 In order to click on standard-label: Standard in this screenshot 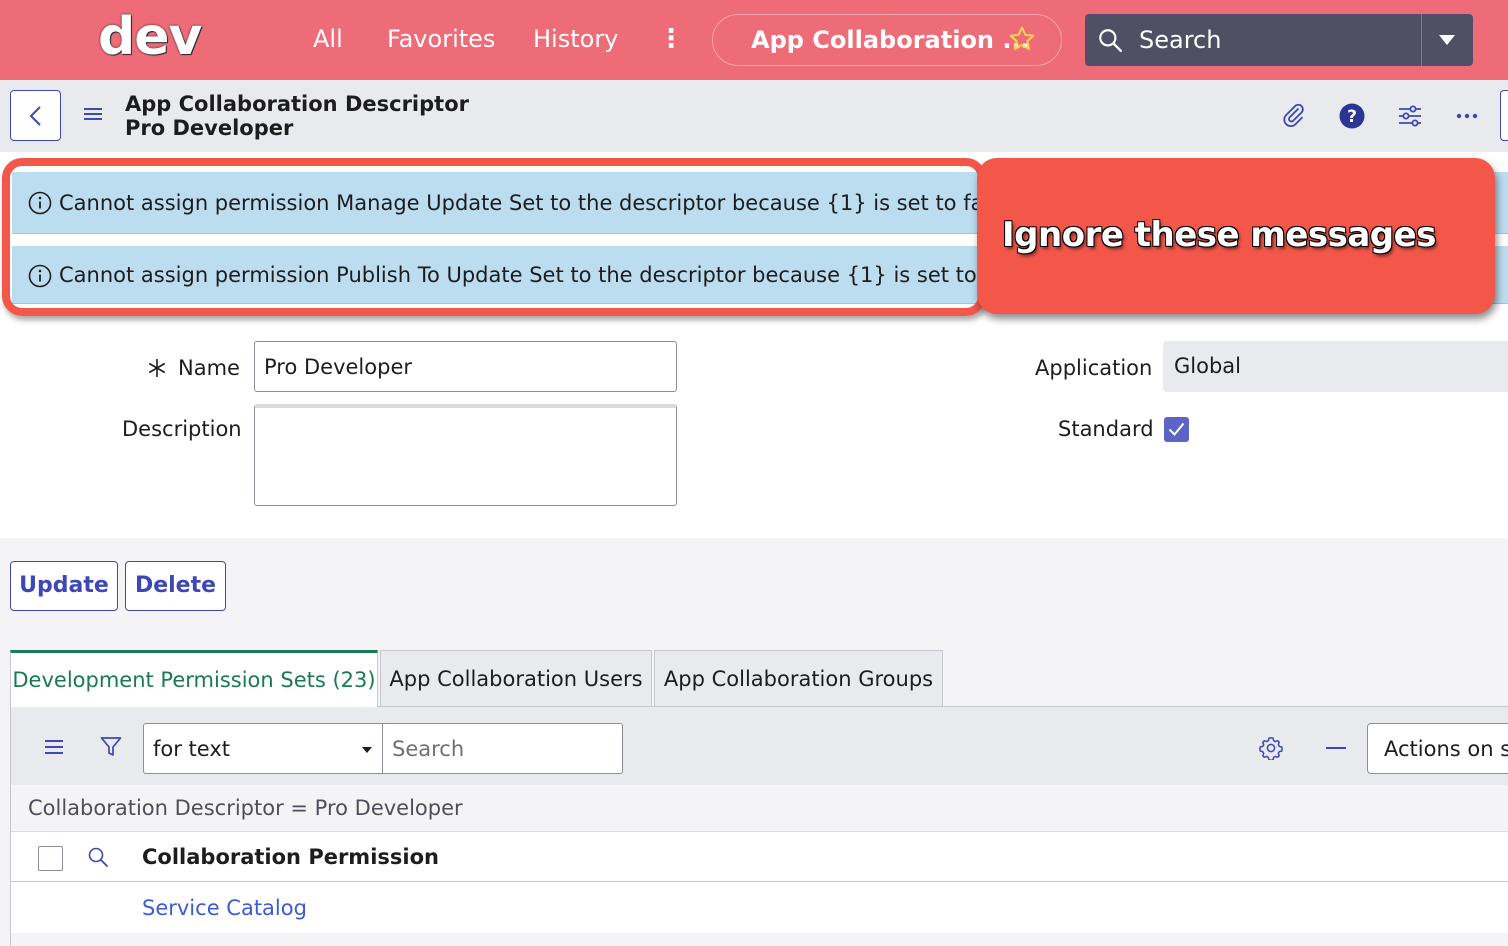, I will do `click(1106, 429)`.